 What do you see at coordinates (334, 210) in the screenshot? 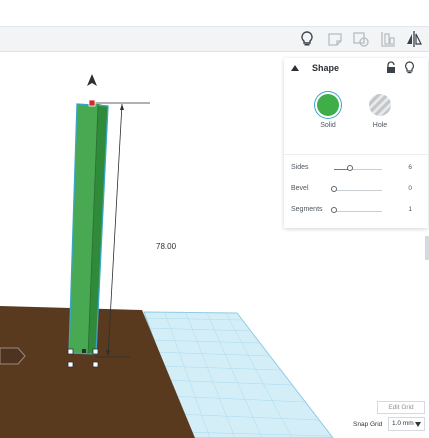
I see `segments-slider` at bounding box center [334, 210].